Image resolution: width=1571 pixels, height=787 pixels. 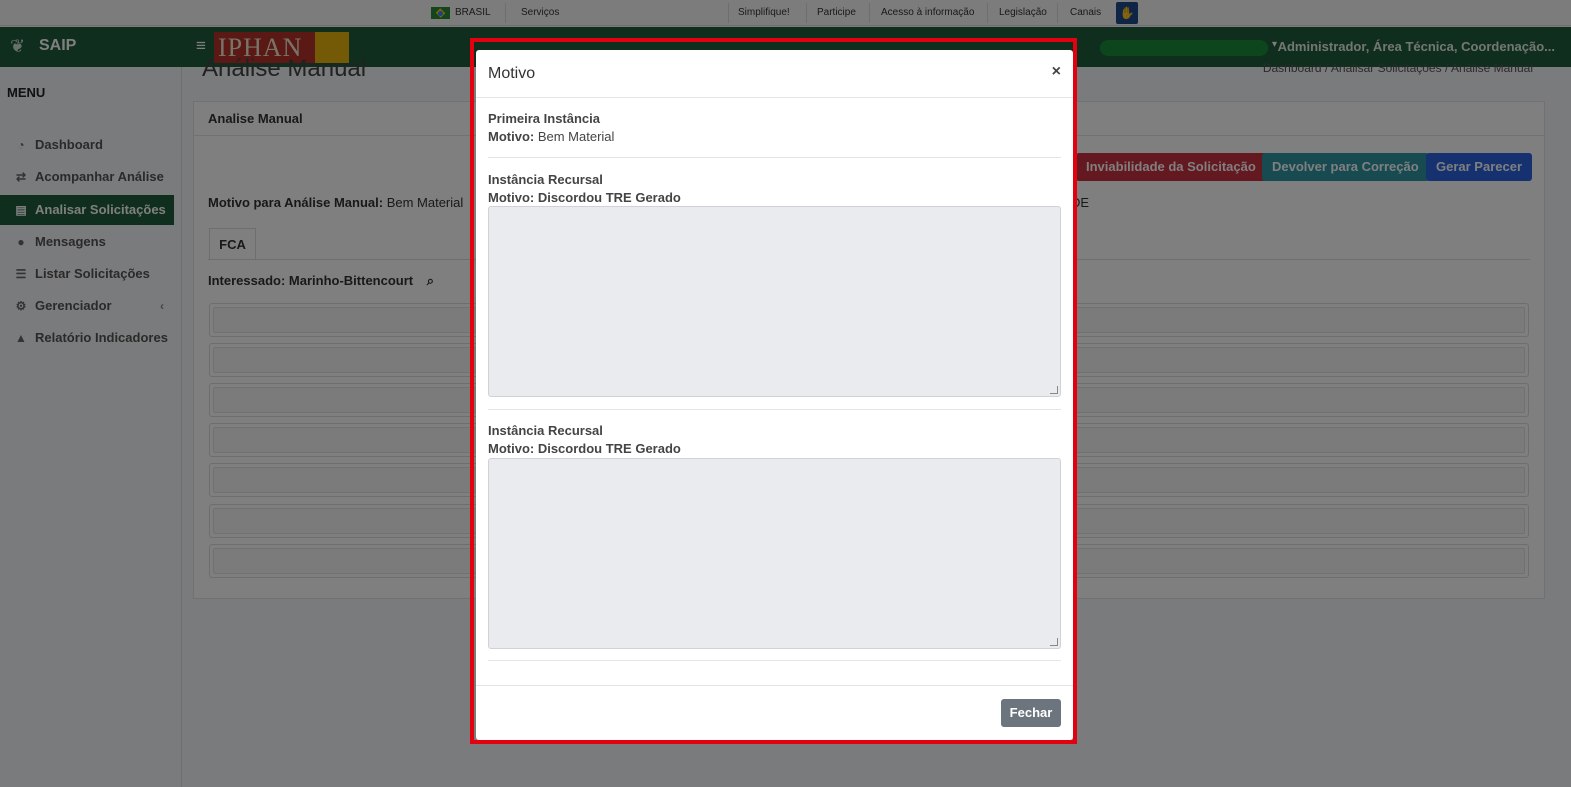 What do you see at coordinates (576, 136) in the screenshot?
I see `section-motivo-value: Bem Material` at bounding box center [576, 136].